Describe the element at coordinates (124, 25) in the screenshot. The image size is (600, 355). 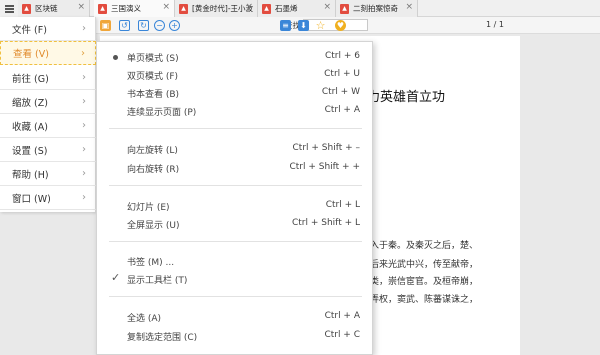
I see `rotate-left-icon: ↺` at that location.